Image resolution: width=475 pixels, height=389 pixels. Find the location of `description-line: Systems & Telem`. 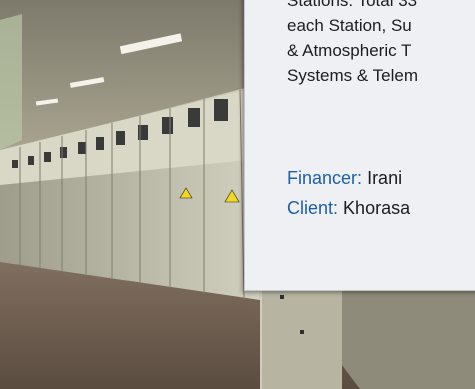

description-line: Systems & Telem is located at coordinates (353, 75).